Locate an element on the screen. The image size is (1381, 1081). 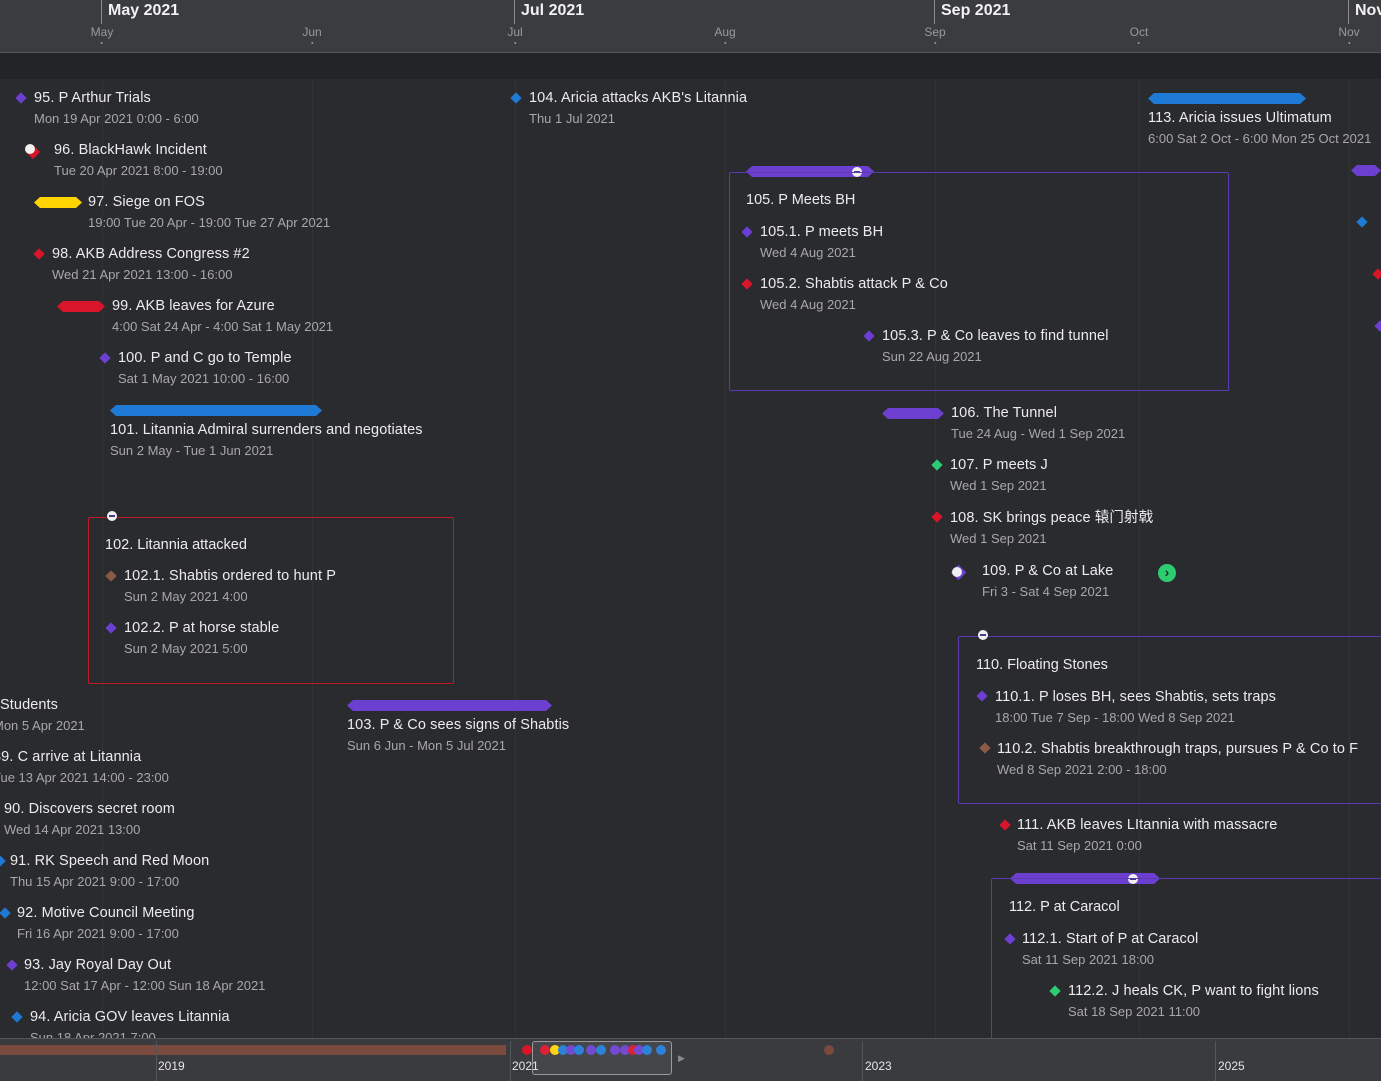
event-title: 111. AKB leaves LItannia with massacre is located at coordinates (1147, 825).